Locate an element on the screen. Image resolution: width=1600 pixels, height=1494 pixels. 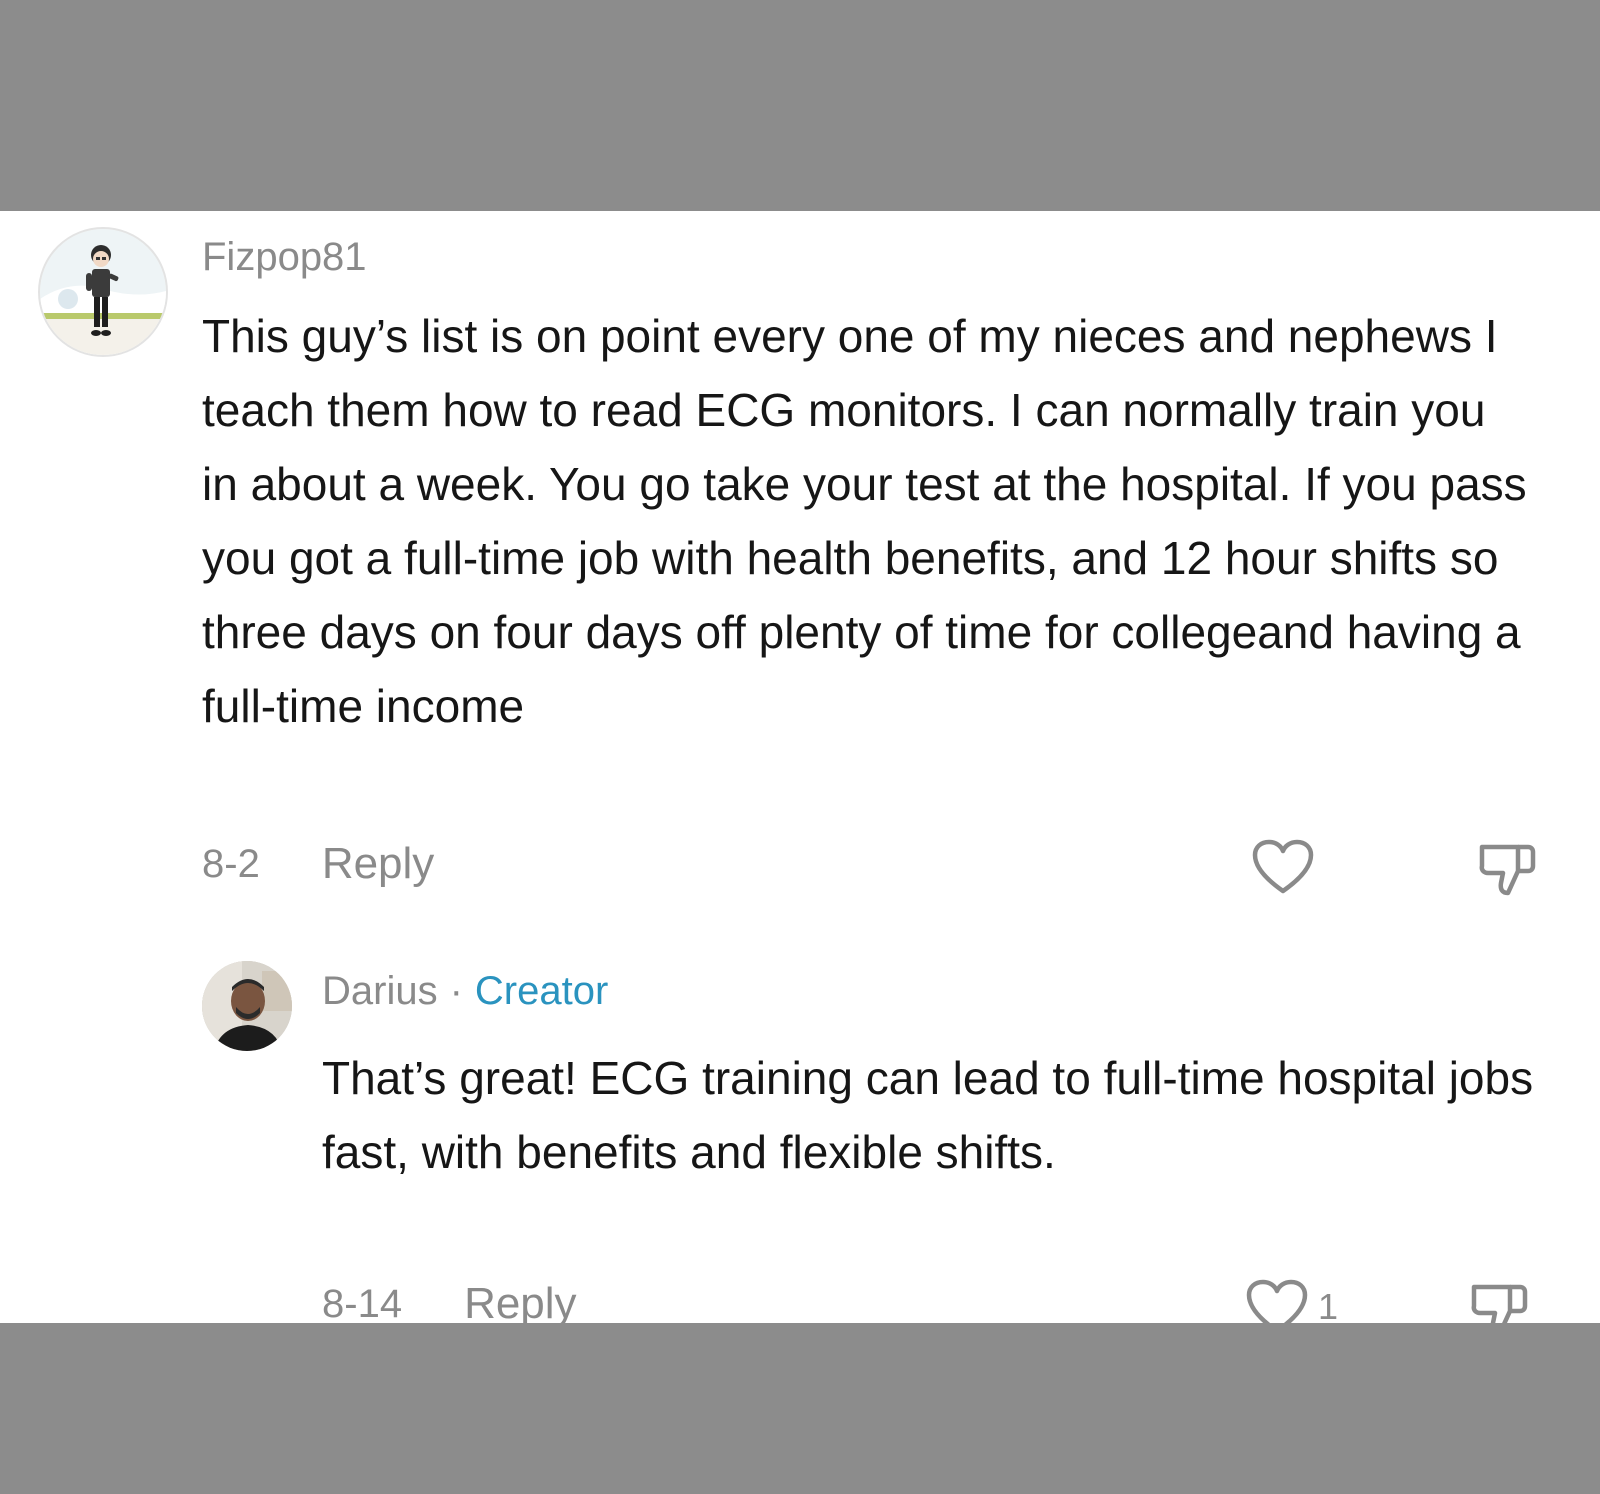
comment-username-row: Darius · Creator is located at coordinates (465, 991).